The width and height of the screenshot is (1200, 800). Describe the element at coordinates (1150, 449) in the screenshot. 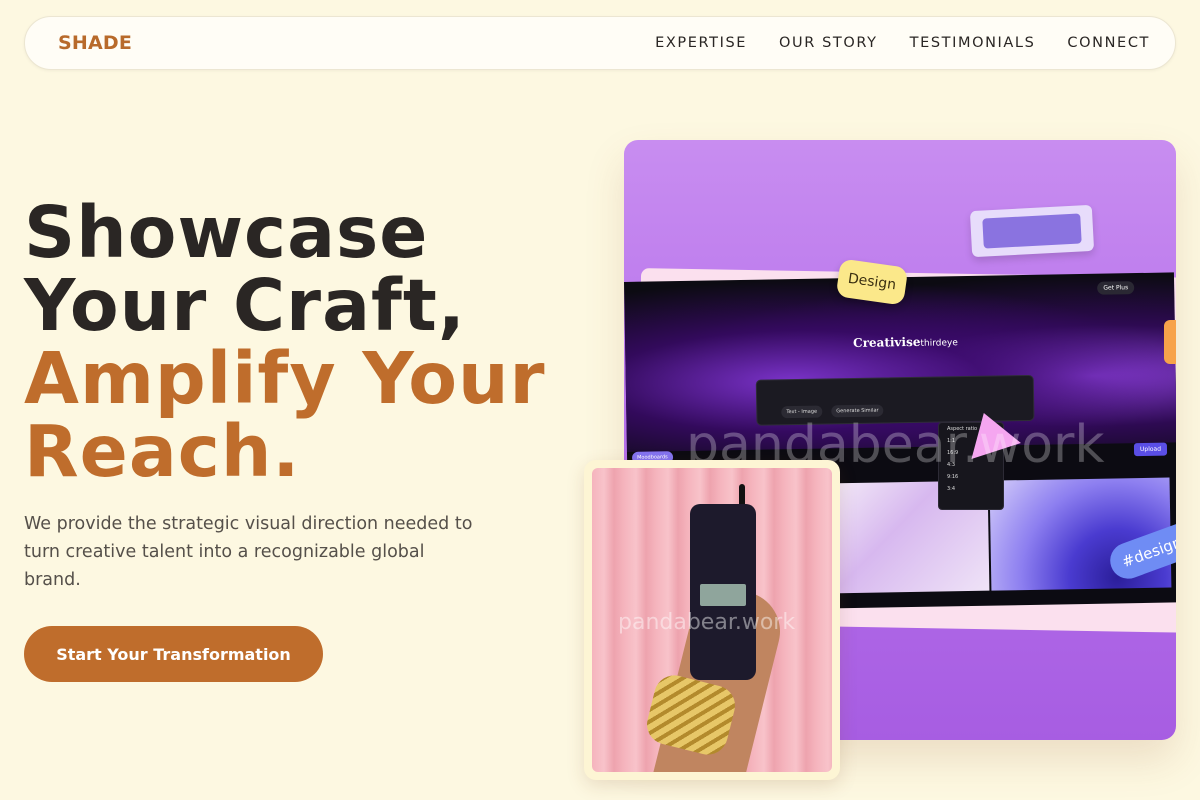

I see `upload-badge: Upload` at that location.